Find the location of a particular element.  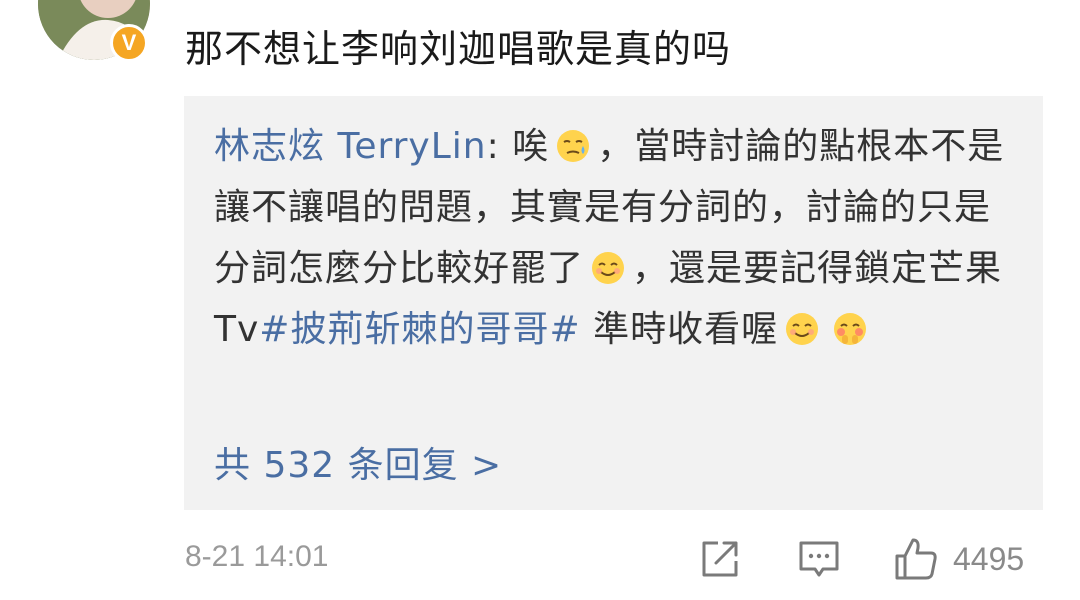

like-button: 4495 is located at coordinates (958, 559).